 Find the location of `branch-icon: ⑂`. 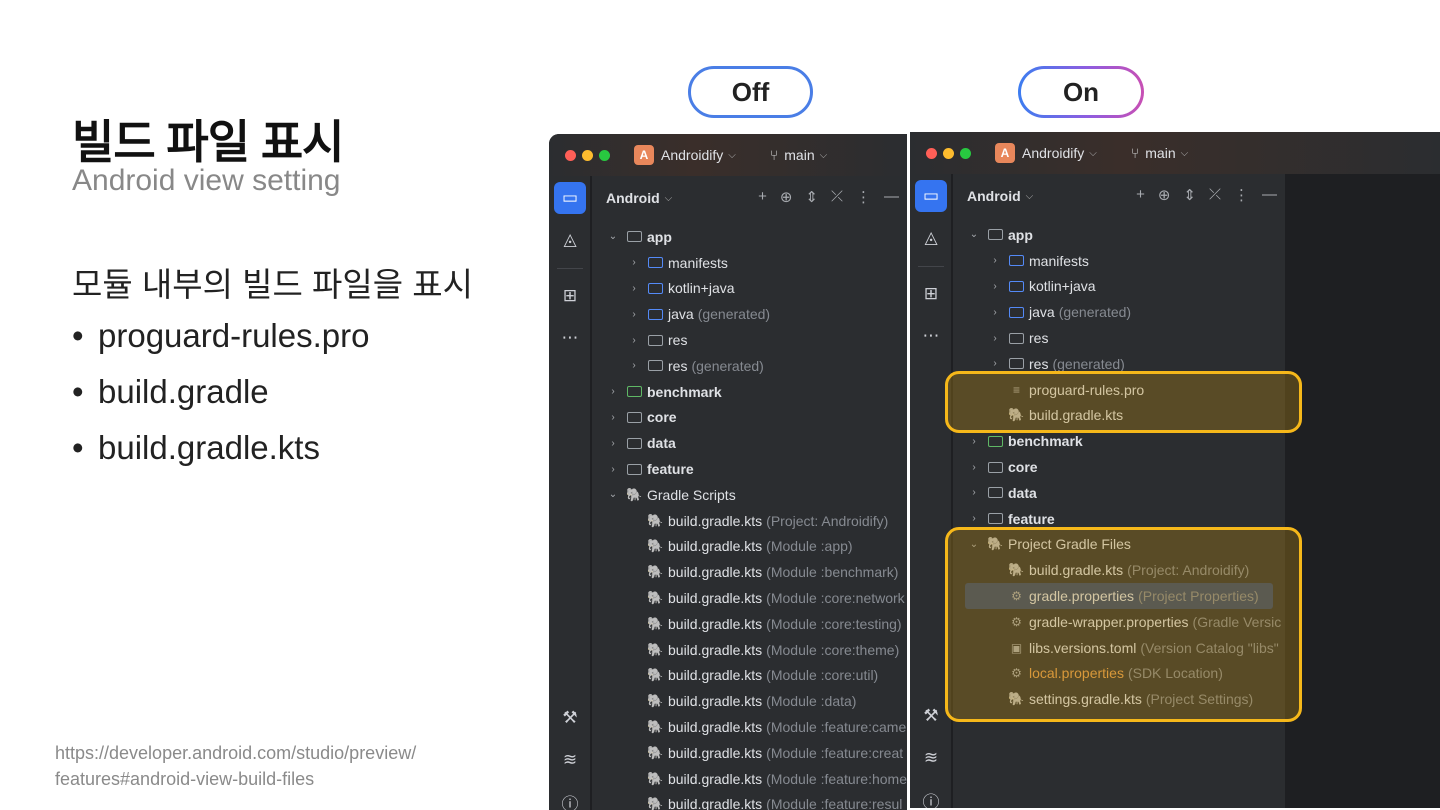

branch-icon: ⑂ is located at coordinates (774, 155).